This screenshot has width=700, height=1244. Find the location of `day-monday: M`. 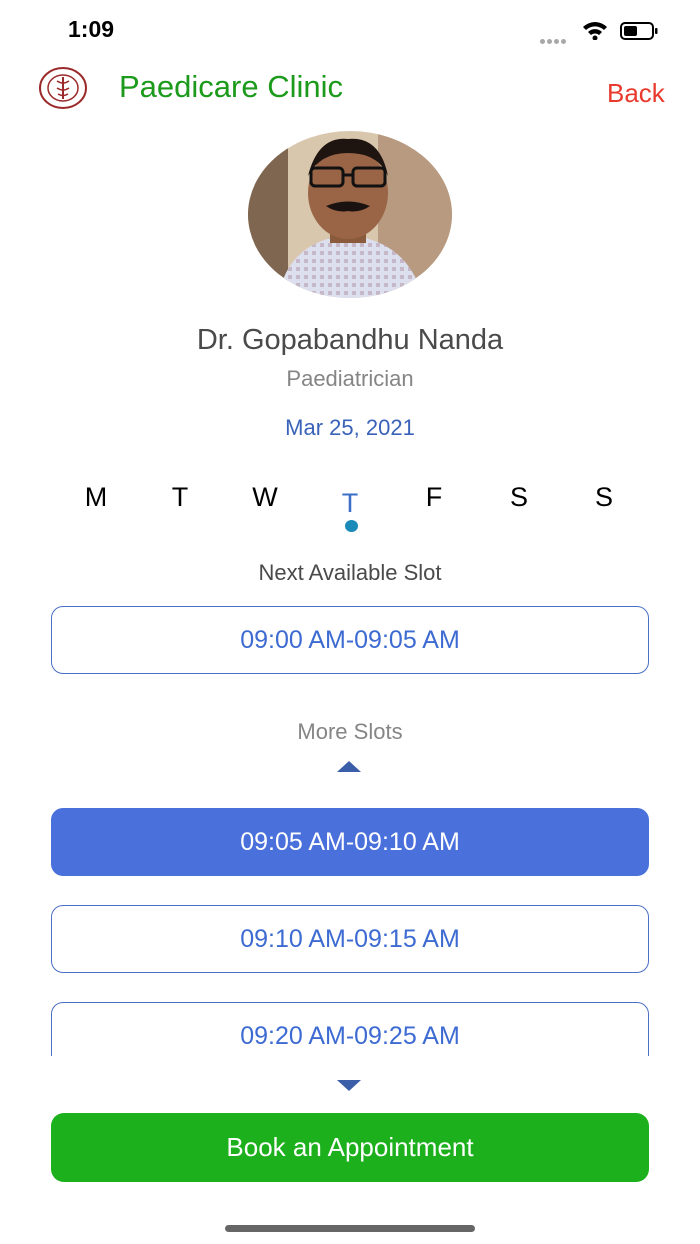

day-monday: M is located at coordinates (96, 497).